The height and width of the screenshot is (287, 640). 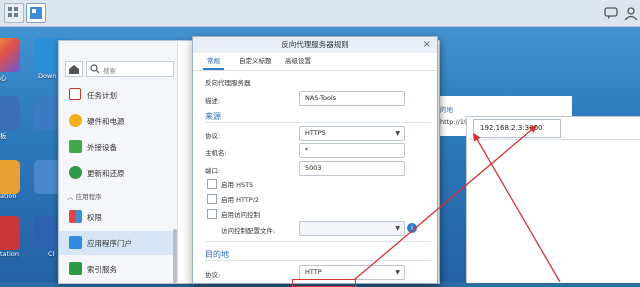 I want to click on sidebar-item-indexing-service: 索引服务, so click(x=118, y=269).